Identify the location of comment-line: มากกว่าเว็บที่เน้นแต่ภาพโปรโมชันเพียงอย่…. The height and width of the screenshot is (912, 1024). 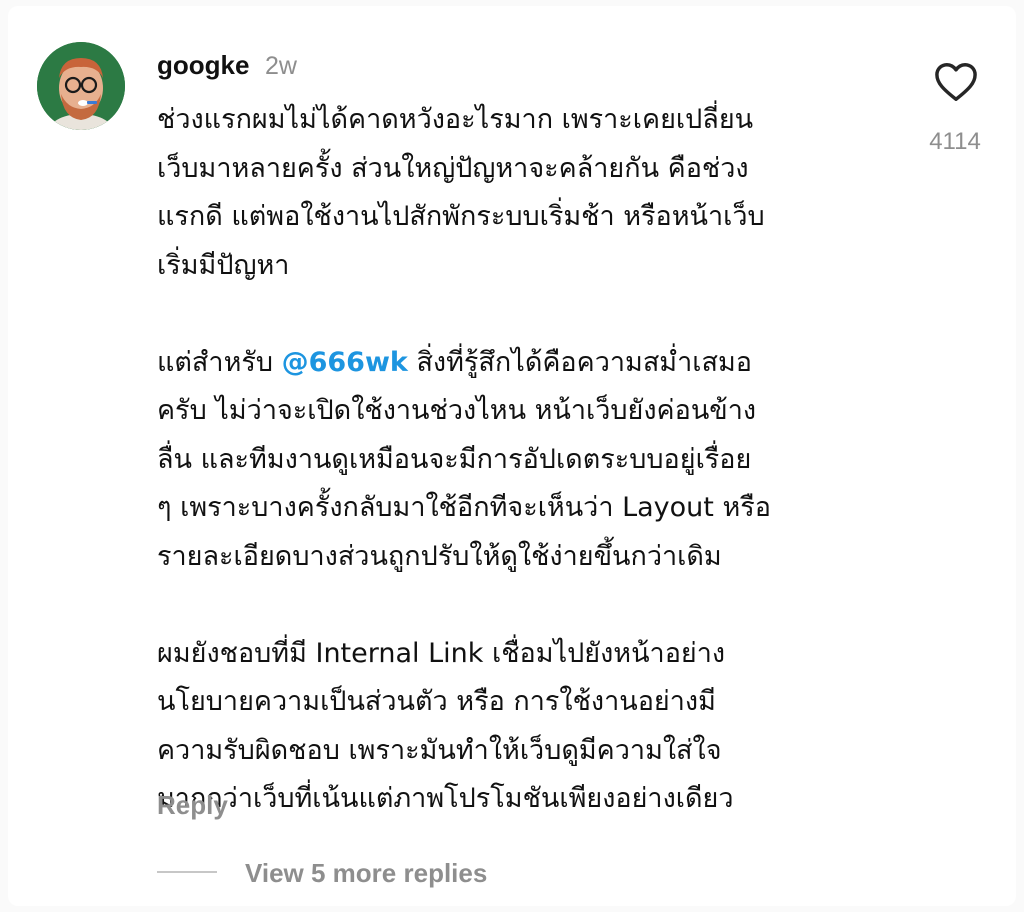
(445, 798).